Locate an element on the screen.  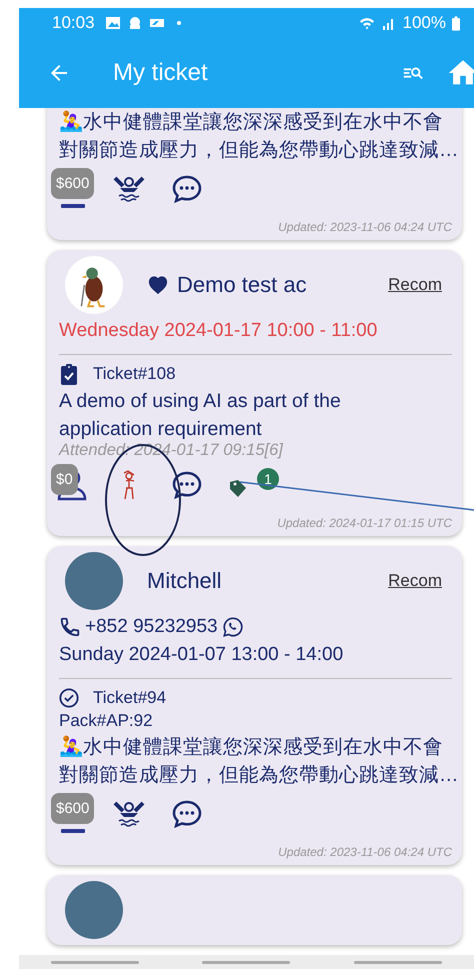
phone-number: +852 95232953 is located at coordinates (151, 627).